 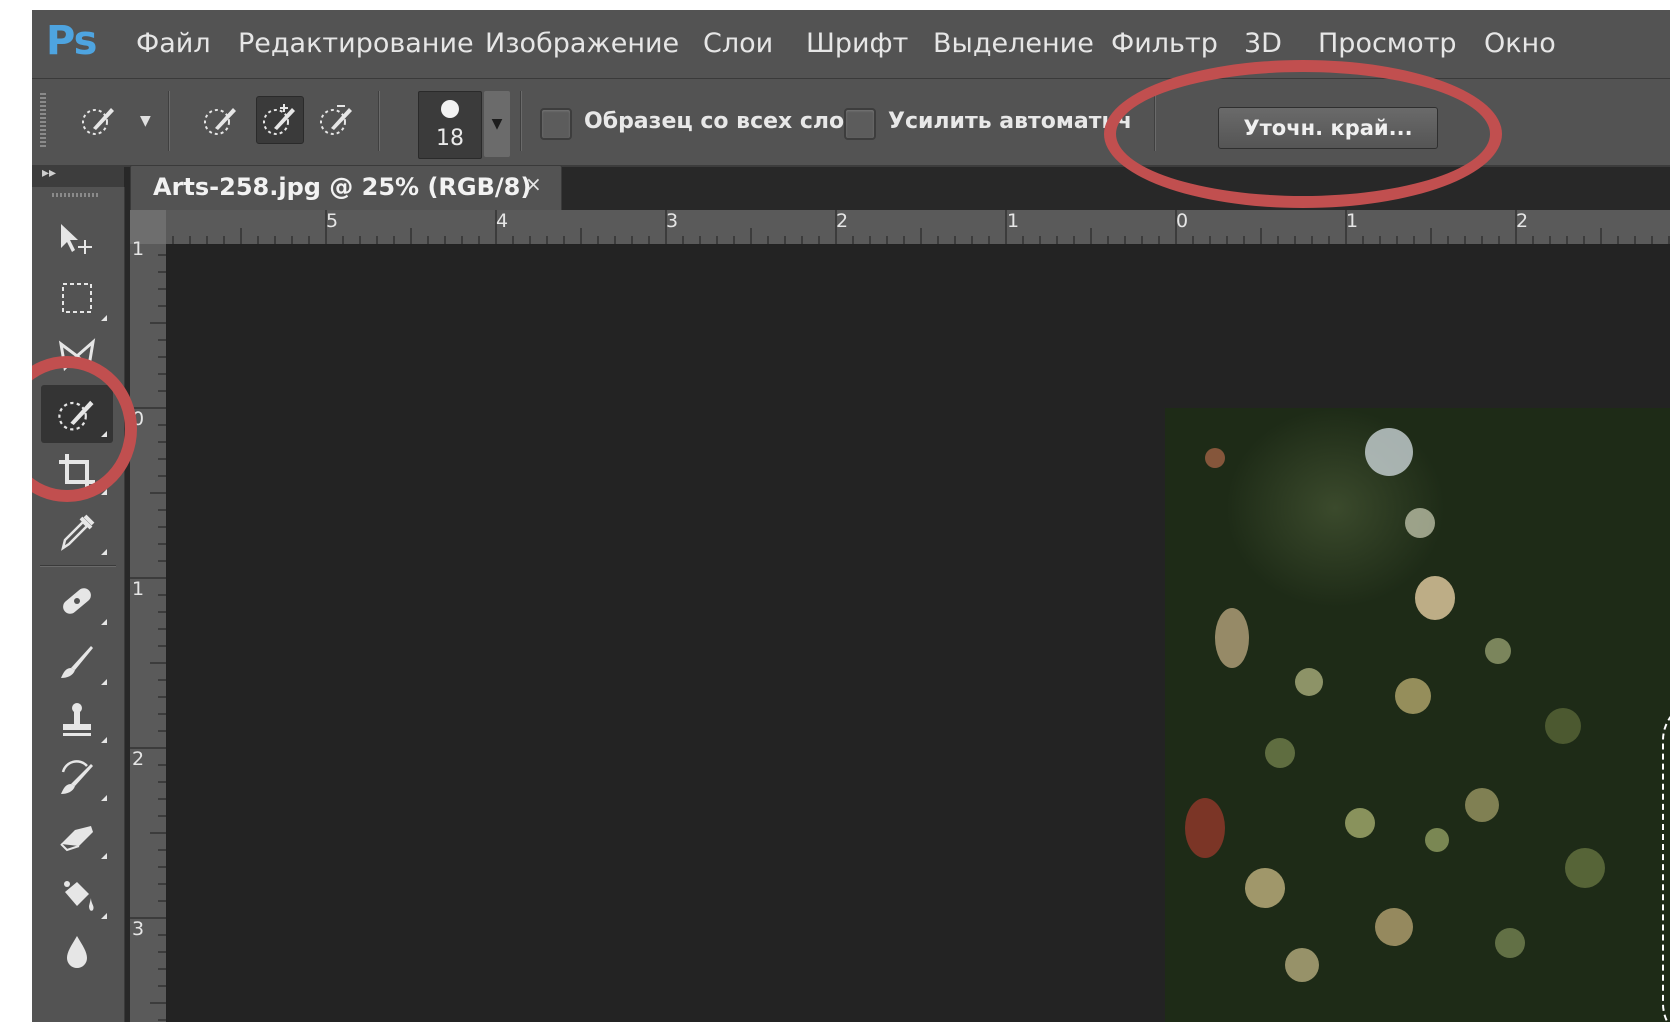 What do you see at coordinates (76, 839) in the screenshot?
I see `eraser-tool-icon` at bounding box center [76, 839].